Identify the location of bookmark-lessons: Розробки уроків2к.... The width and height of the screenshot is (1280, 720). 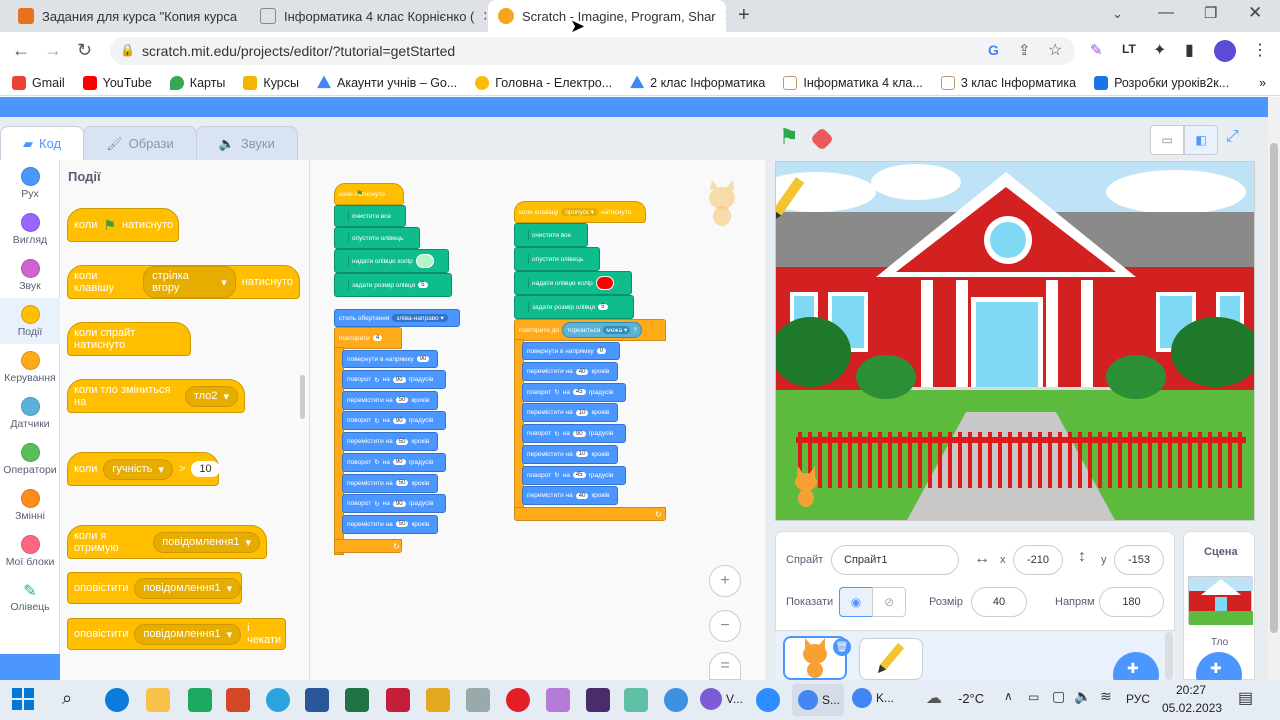
(1161, 82).